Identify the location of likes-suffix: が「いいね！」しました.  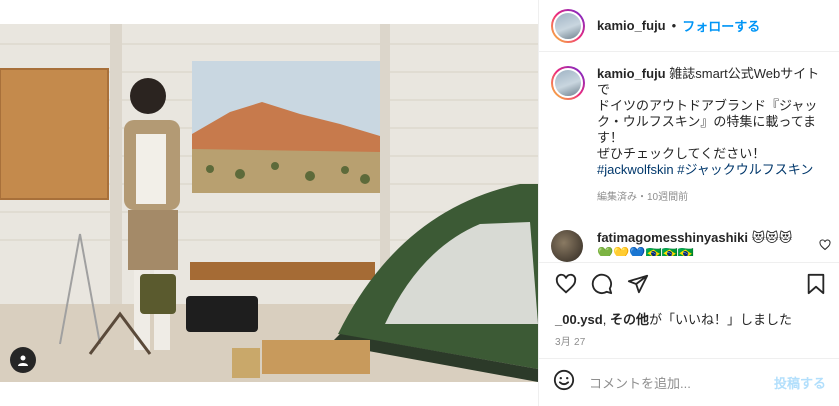
(720, 319).